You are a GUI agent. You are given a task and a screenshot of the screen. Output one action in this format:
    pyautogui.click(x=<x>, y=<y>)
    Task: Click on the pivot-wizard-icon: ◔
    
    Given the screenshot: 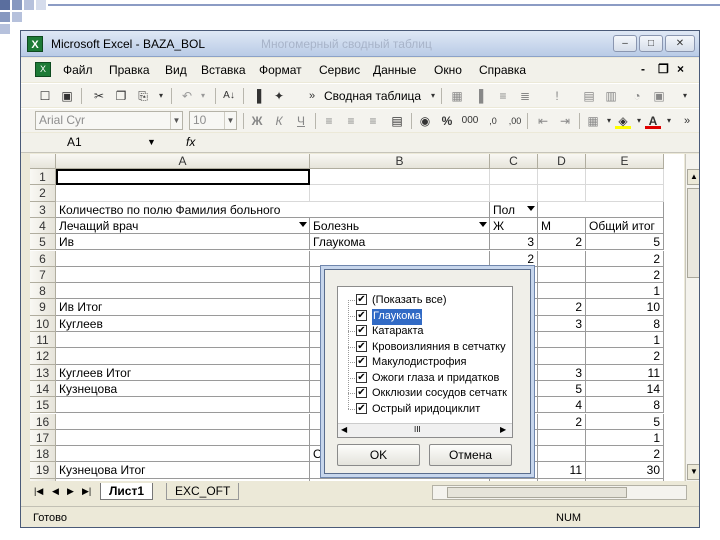 What is the action you would take?
    pyautogui.click(x=637, y=96)
    